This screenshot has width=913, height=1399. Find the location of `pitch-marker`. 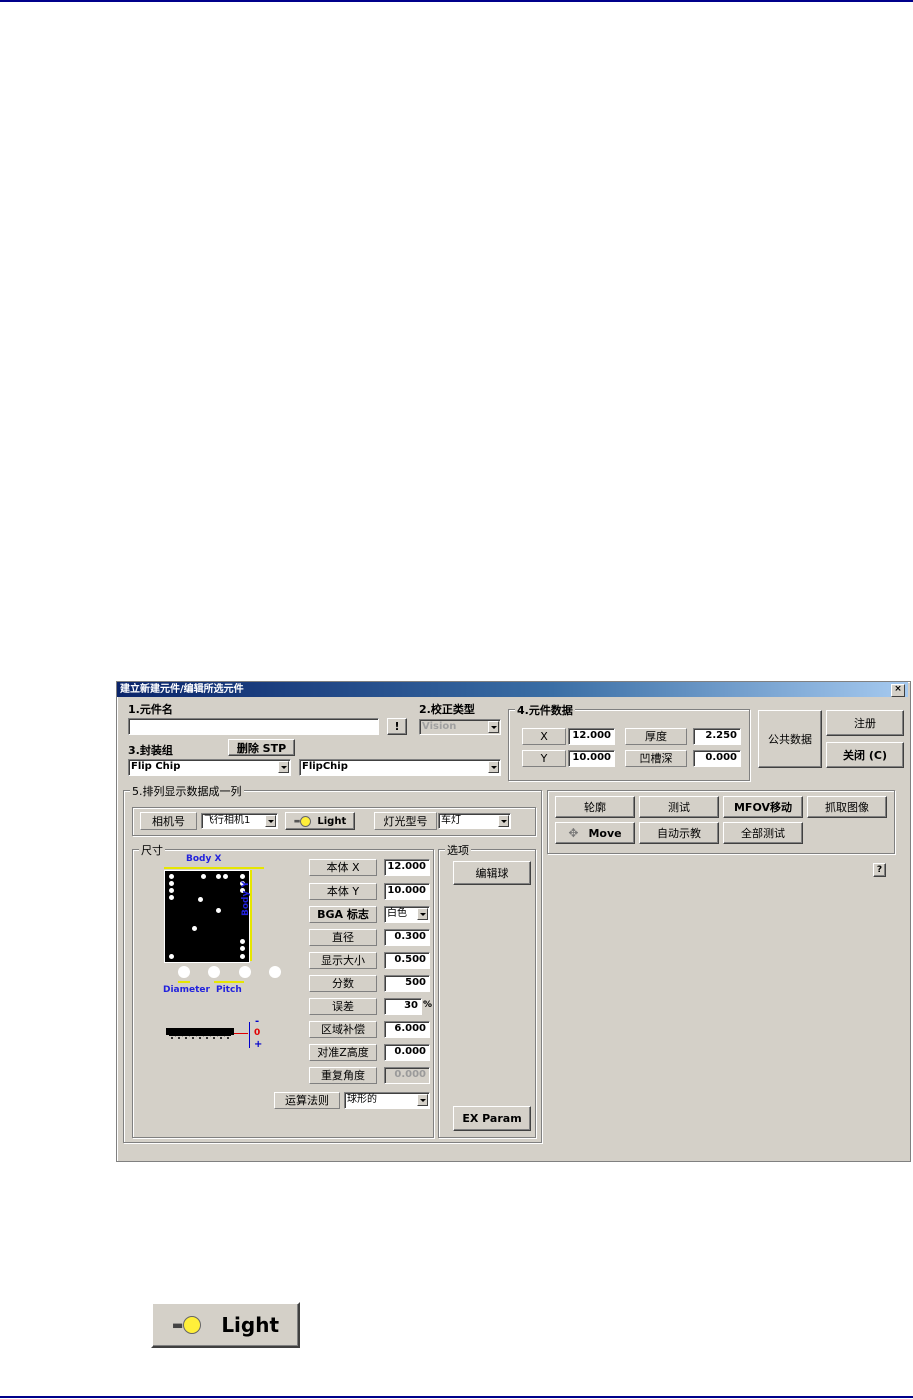

pitch-marker is located at coordinates (229, 982).